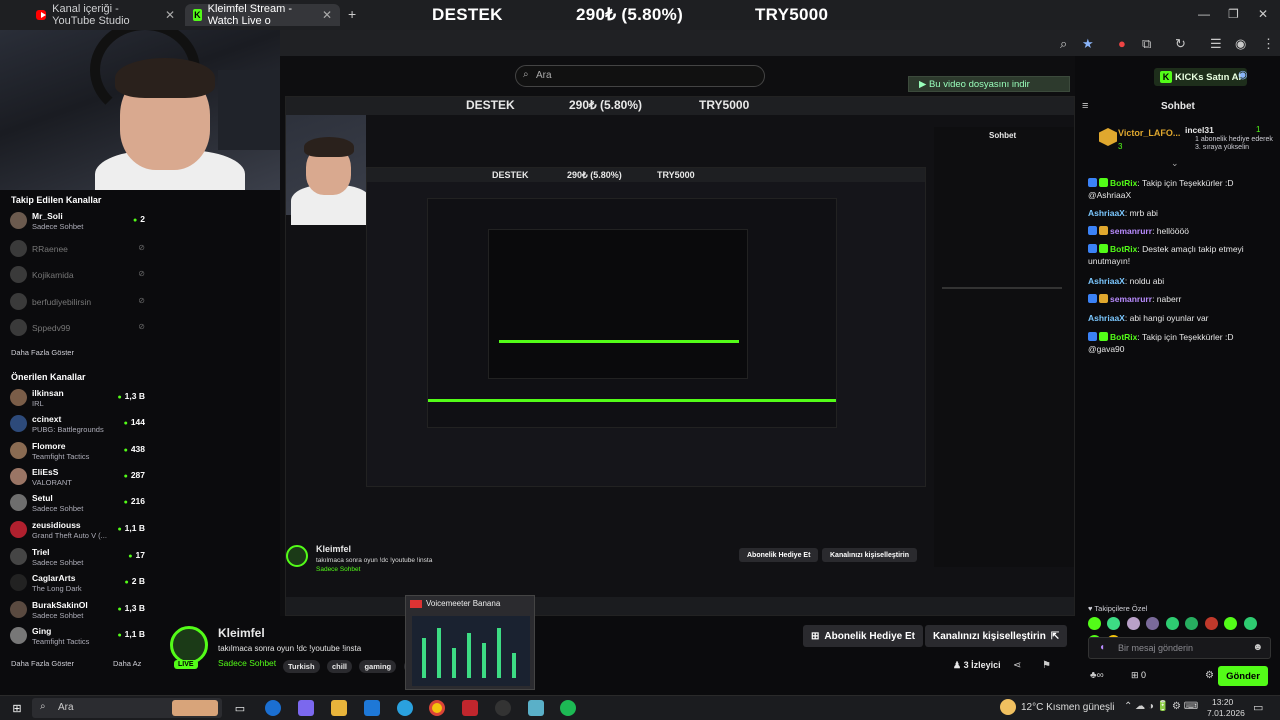  Describe the element at coordinates (105, 15) in the screenshot. I see `tab-youtube-studio: Kanal içeriği - YouTube Studio ✕` at that location.